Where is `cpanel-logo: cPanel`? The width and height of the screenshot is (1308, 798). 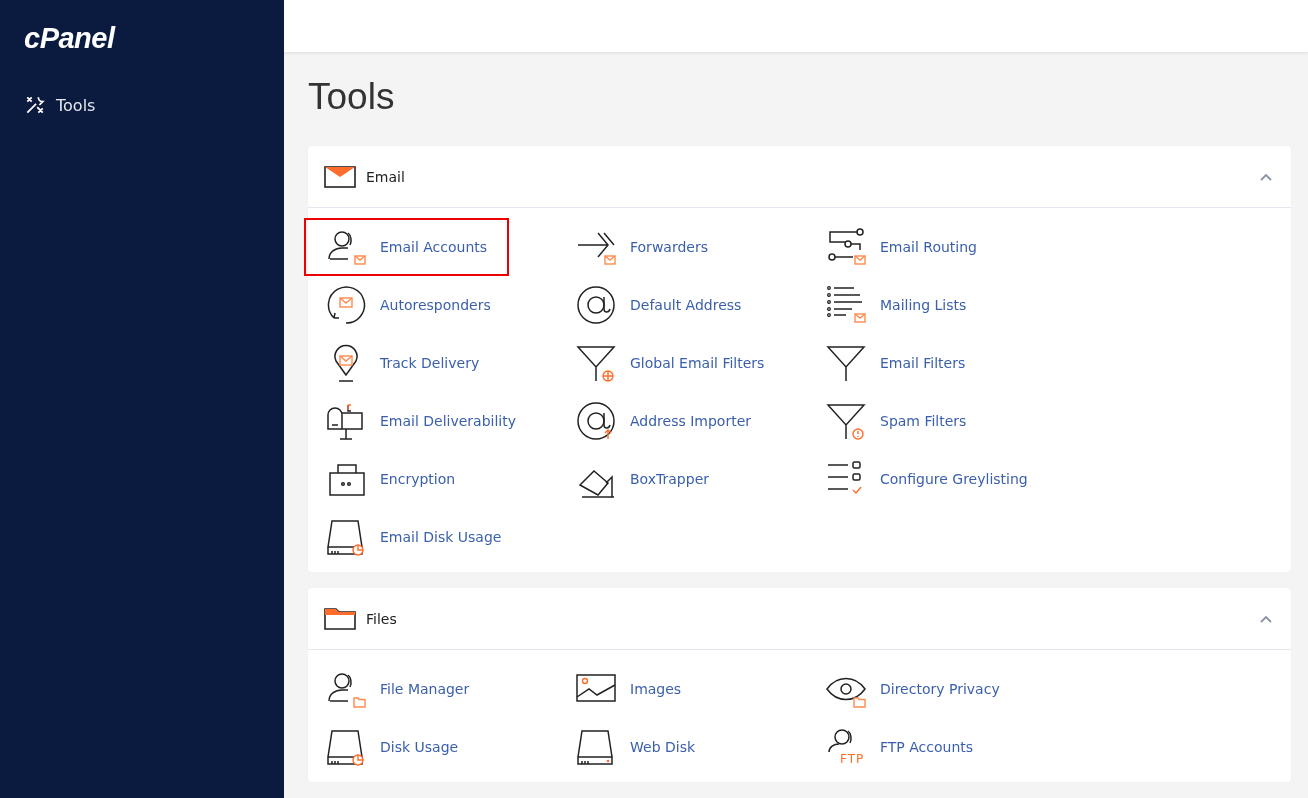 cpanel-logo: cPanel is located at coordinates (69, 40).